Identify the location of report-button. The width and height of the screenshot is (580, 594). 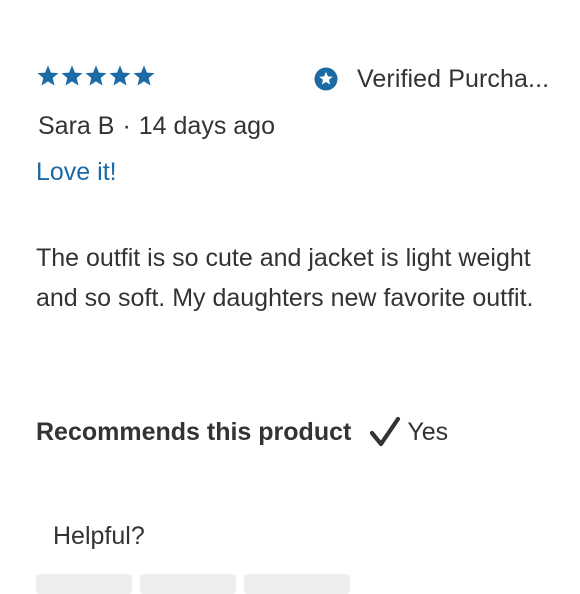
(297, 584).